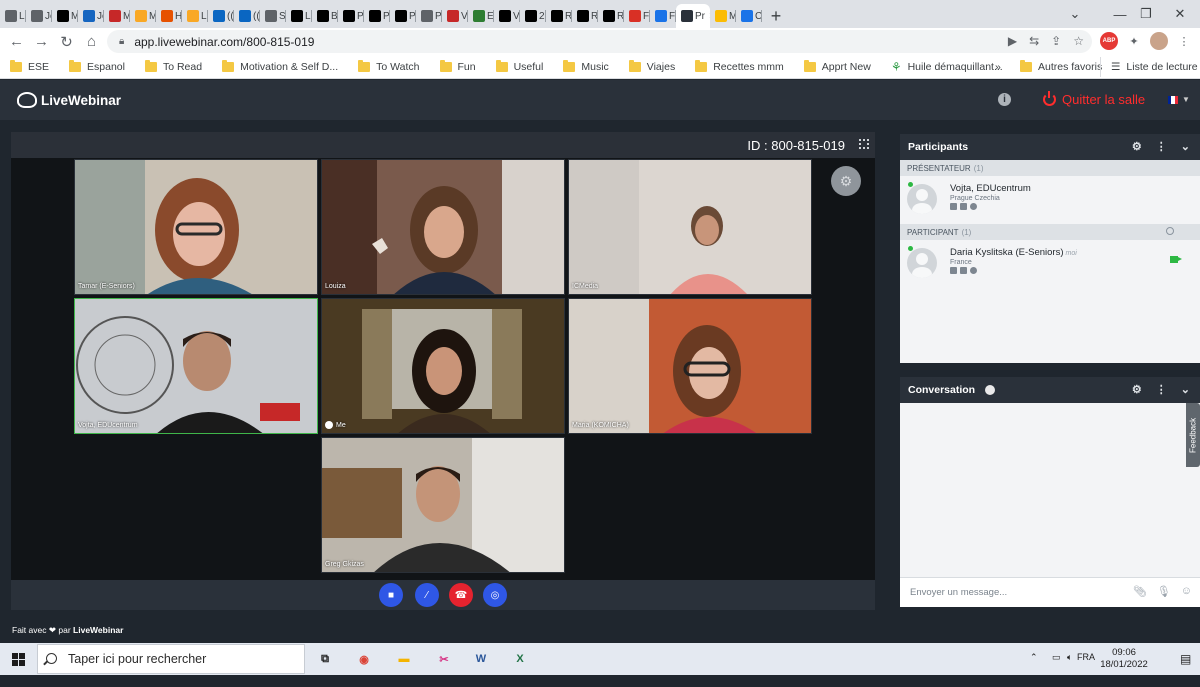 This screenshot has height=687, width=1200. Describe the element at coordinates (69, 100) in the screenshot. I see `livewebinar-logo: LiveWebinar` at that location.